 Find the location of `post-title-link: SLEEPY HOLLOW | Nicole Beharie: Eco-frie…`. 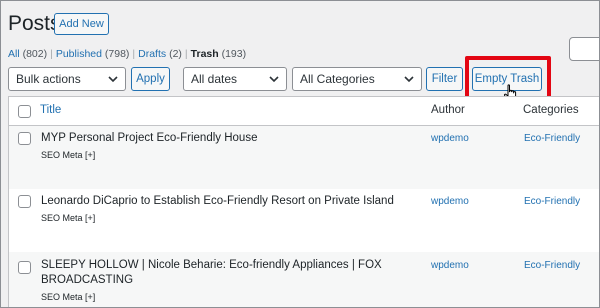

post-title-link: SLEEPY HOLLOW | Nicole Beharie: Eco-frie… is located at coordinates (226, 273).